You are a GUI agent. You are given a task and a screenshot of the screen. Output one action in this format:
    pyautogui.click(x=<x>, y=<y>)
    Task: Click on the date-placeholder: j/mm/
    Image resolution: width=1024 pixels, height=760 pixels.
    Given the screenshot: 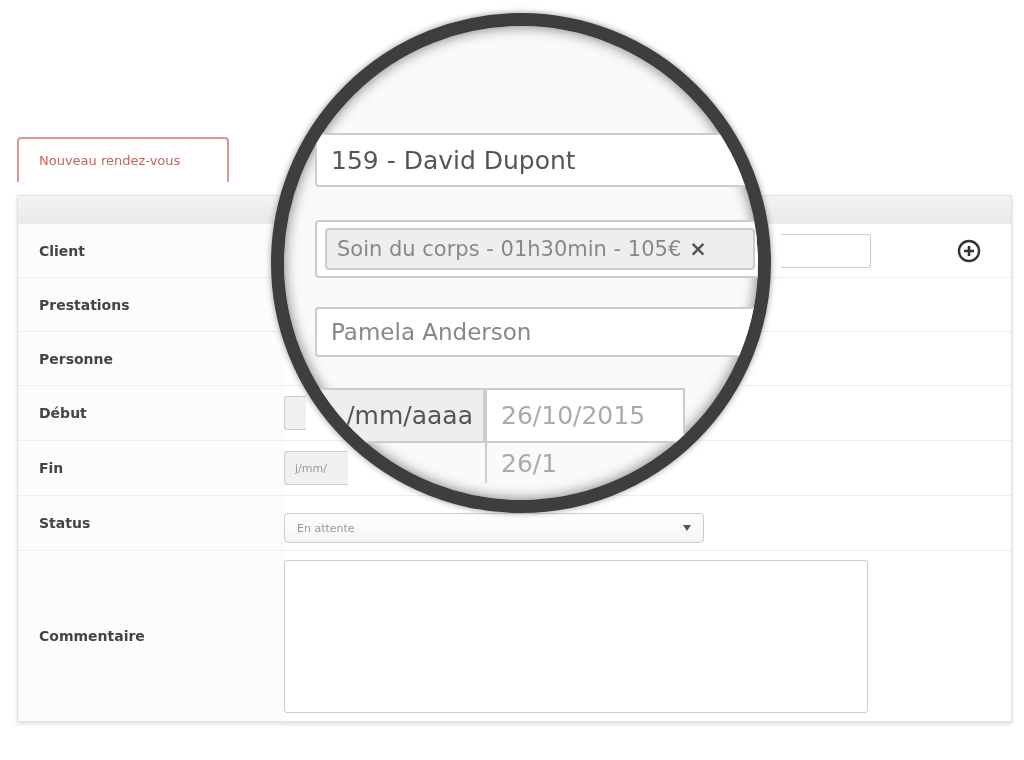 What is the action you would take?
    pyautogui.click(x=311, y=468)
    